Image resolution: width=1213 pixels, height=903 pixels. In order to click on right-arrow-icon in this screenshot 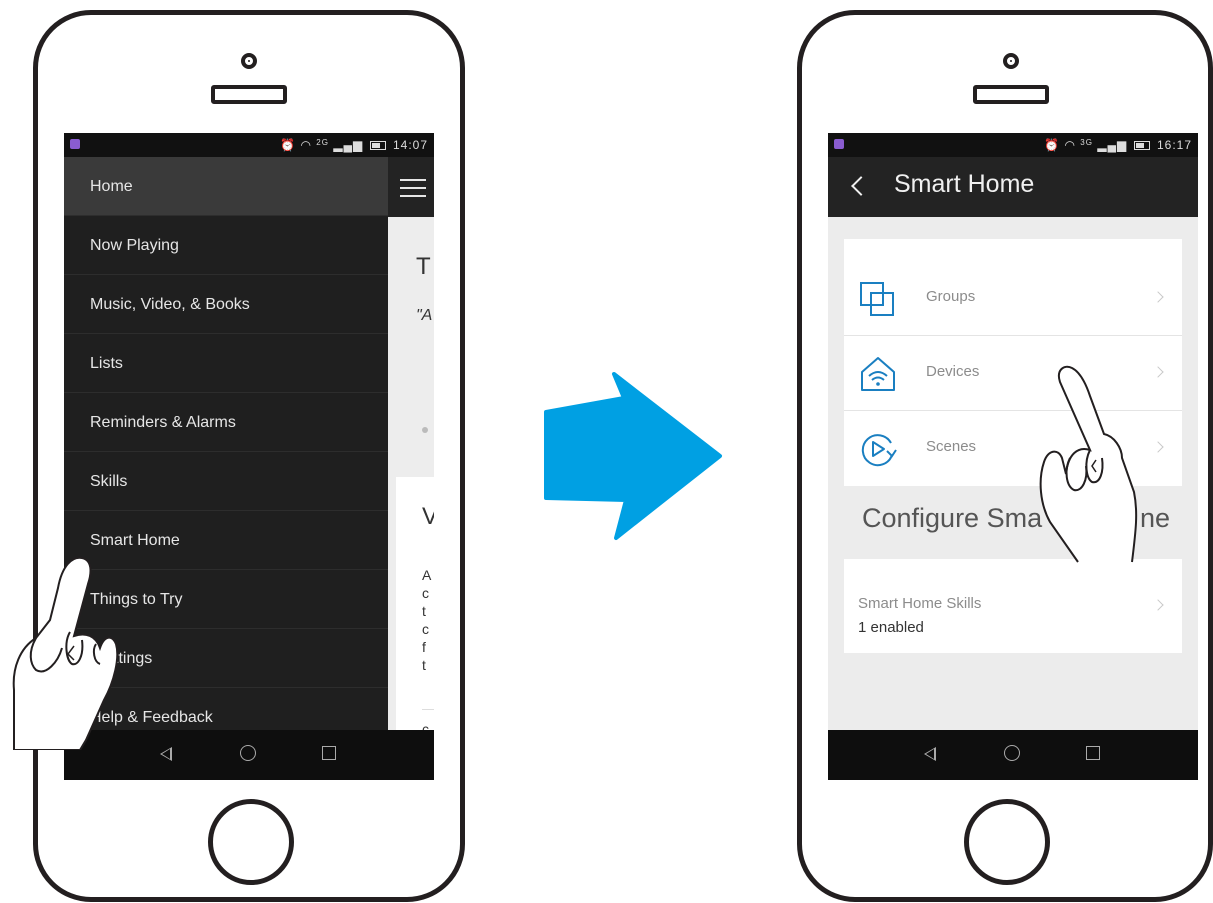, I will do `click(633, 456)`.